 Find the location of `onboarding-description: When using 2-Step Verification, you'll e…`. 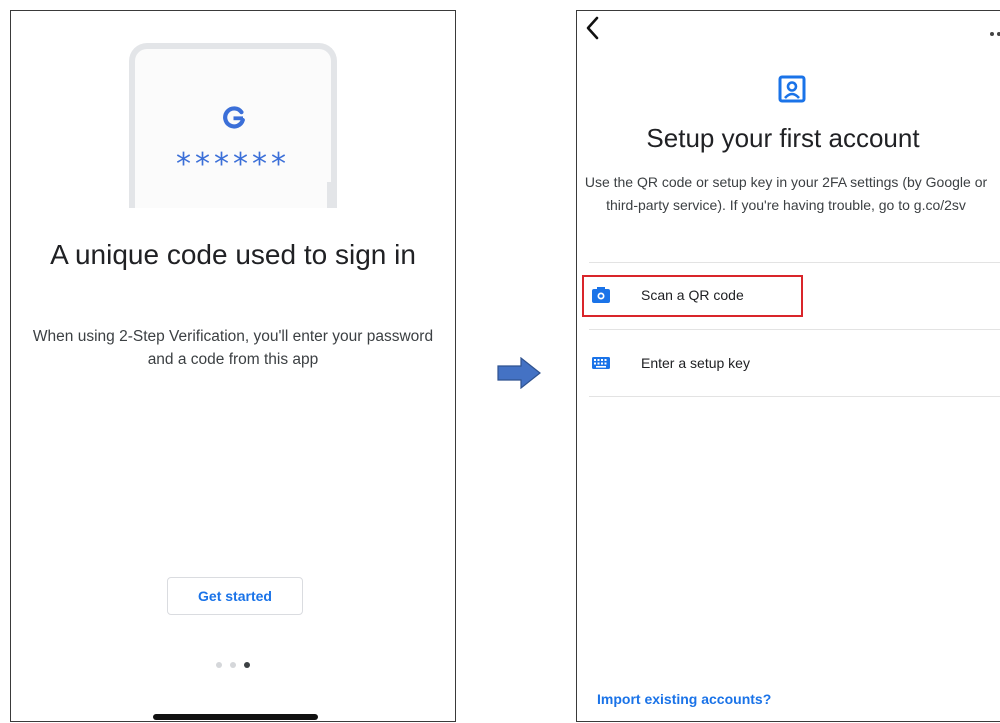

onboarding-description: When using 2-Step Verification, you'll e… is located at coordinates (233, 348).